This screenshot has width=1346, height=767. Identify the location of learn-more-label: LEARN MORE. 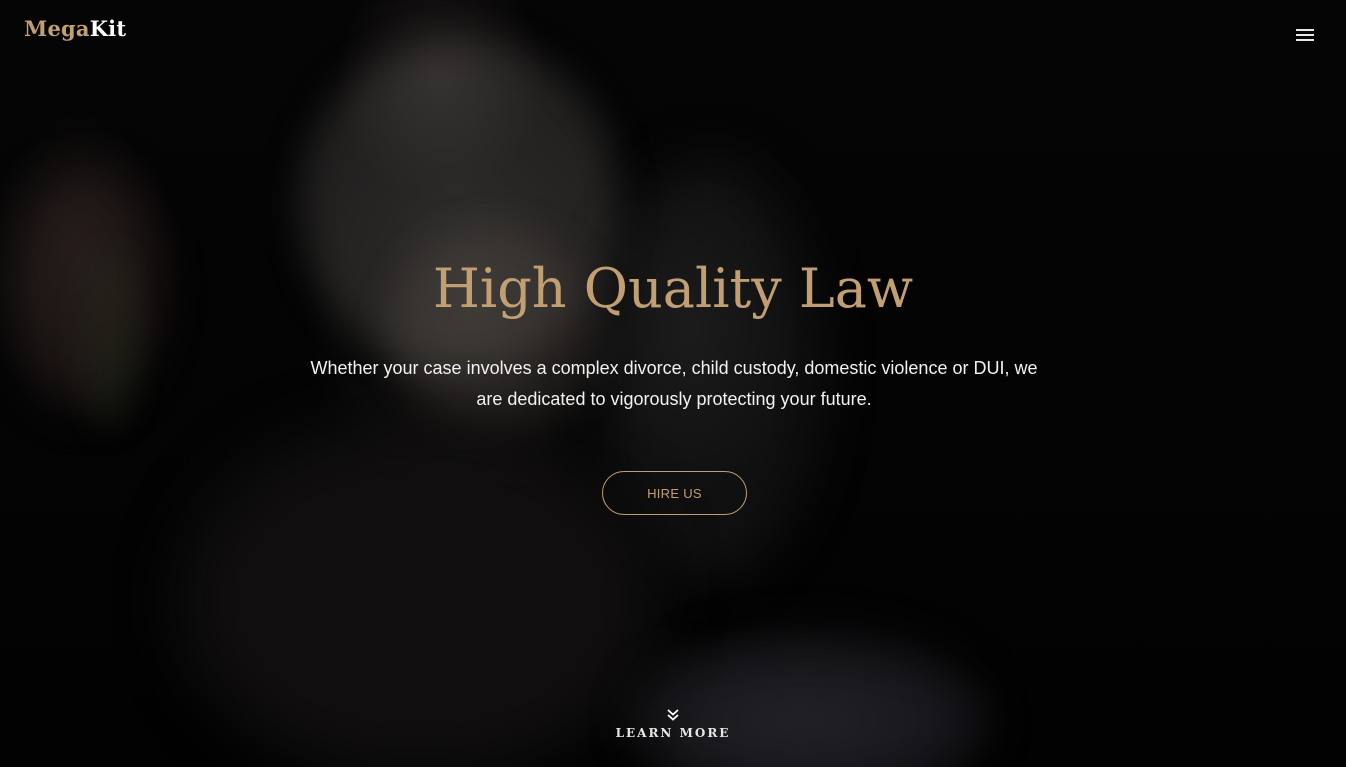
(673, 733).